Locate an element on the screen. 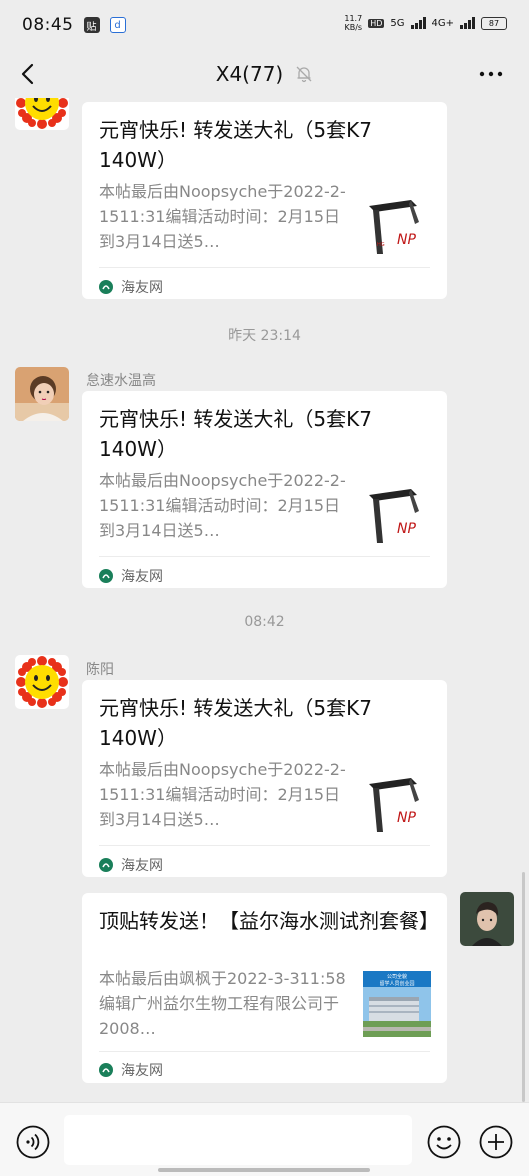  card-title: 顶贴转发送！【益尔海水测试剂套餐】 is located at coordinates (269, 921).